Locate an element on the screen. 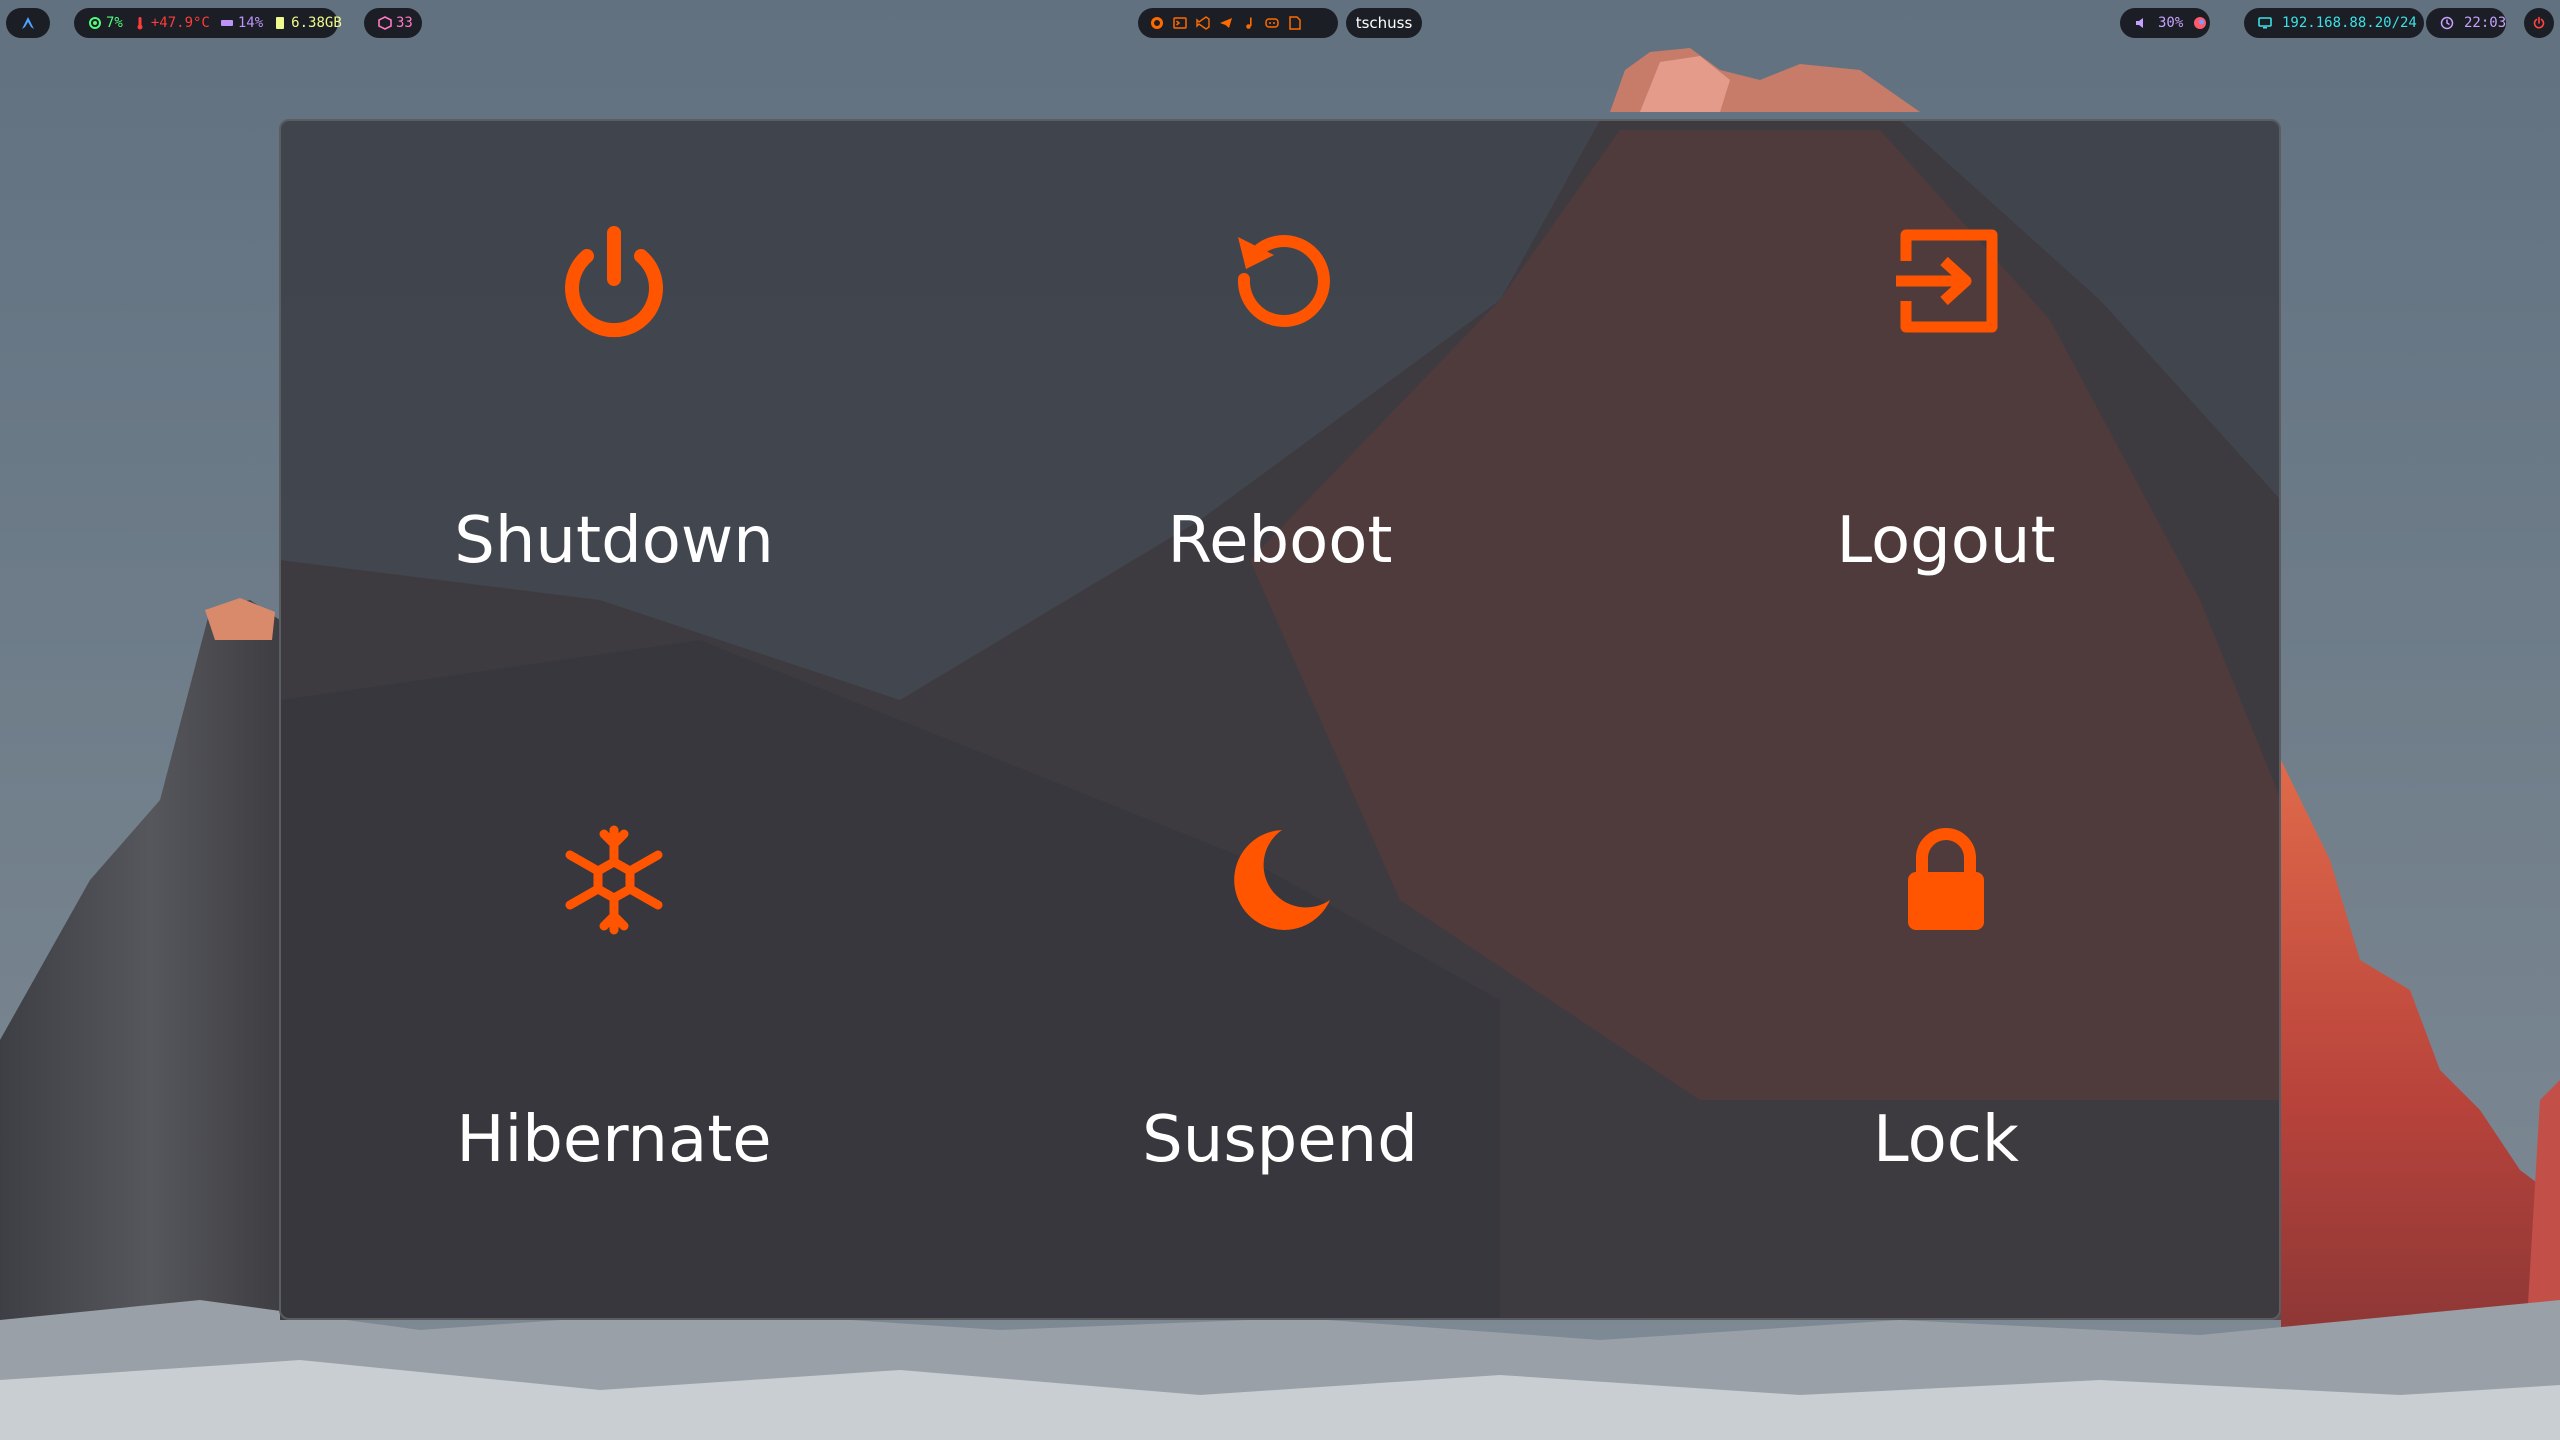 The height and width of the screenshot is (1440, 2560). suspend-option: Suspend is located at coordinates (1280, 1019).